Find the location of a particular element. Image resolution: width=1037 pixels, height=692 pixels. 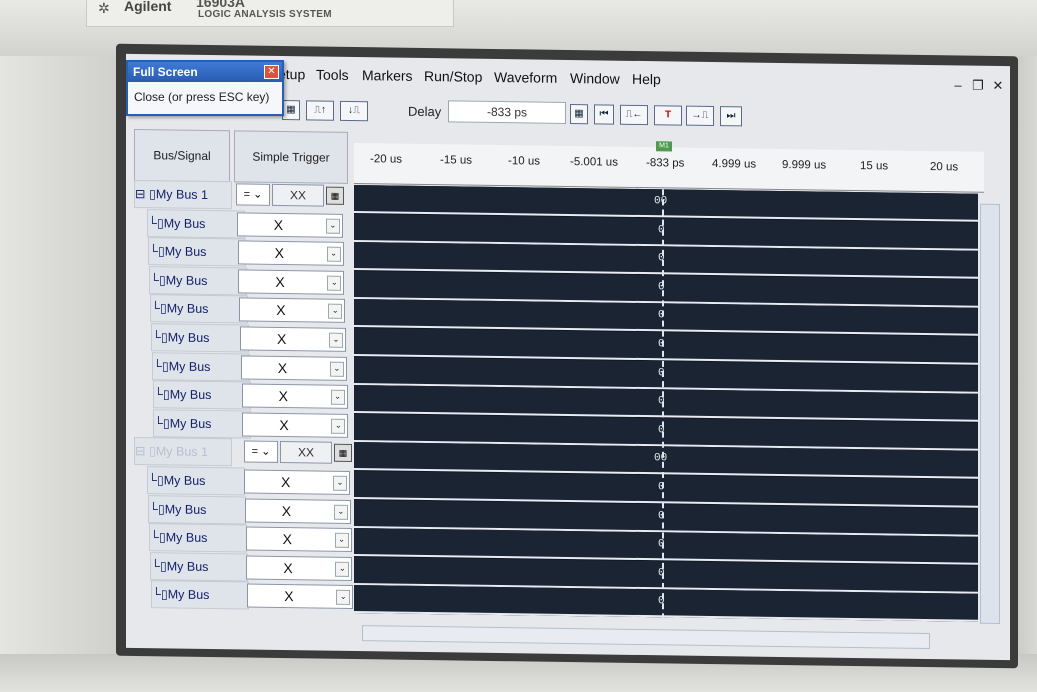

simple-trigger-header: Simple Trigger is located at coordinates (291, 157).